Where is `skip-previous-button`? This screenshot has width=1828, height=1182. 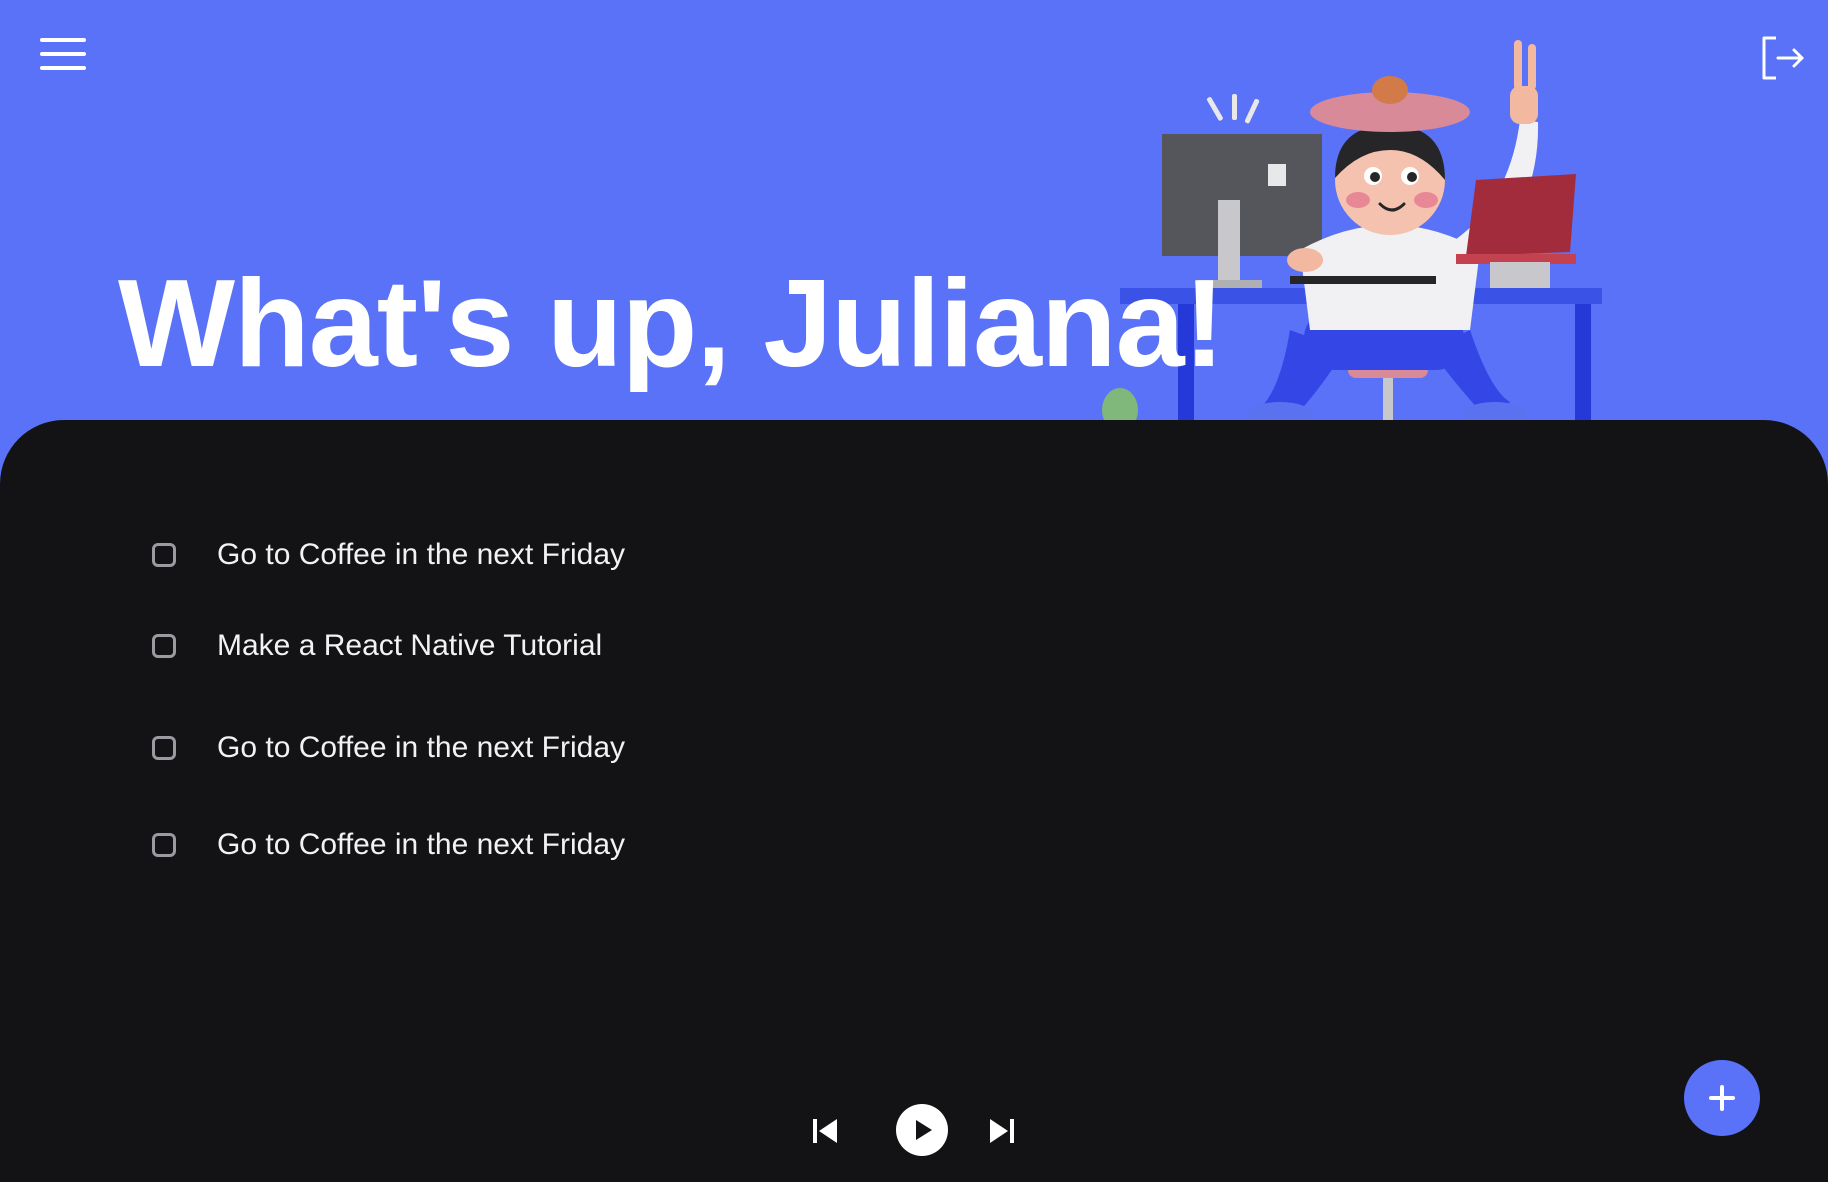
skip-previous-button is located at coordinates (826, 1131).